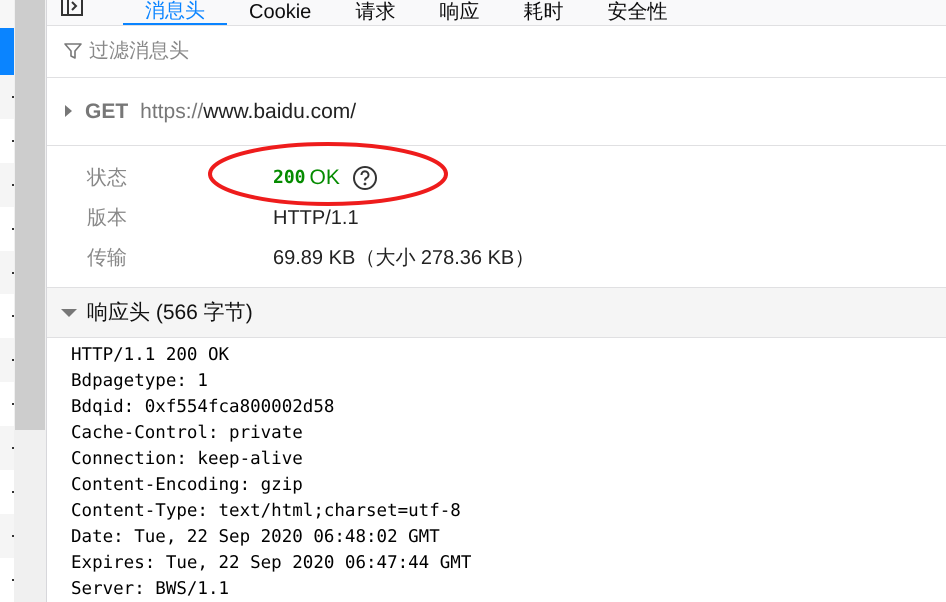  What do you see at coordinates (509, 51) in the screenshot?
I see `filter-field: 过滤消息头` at bounding box center [509, 51].